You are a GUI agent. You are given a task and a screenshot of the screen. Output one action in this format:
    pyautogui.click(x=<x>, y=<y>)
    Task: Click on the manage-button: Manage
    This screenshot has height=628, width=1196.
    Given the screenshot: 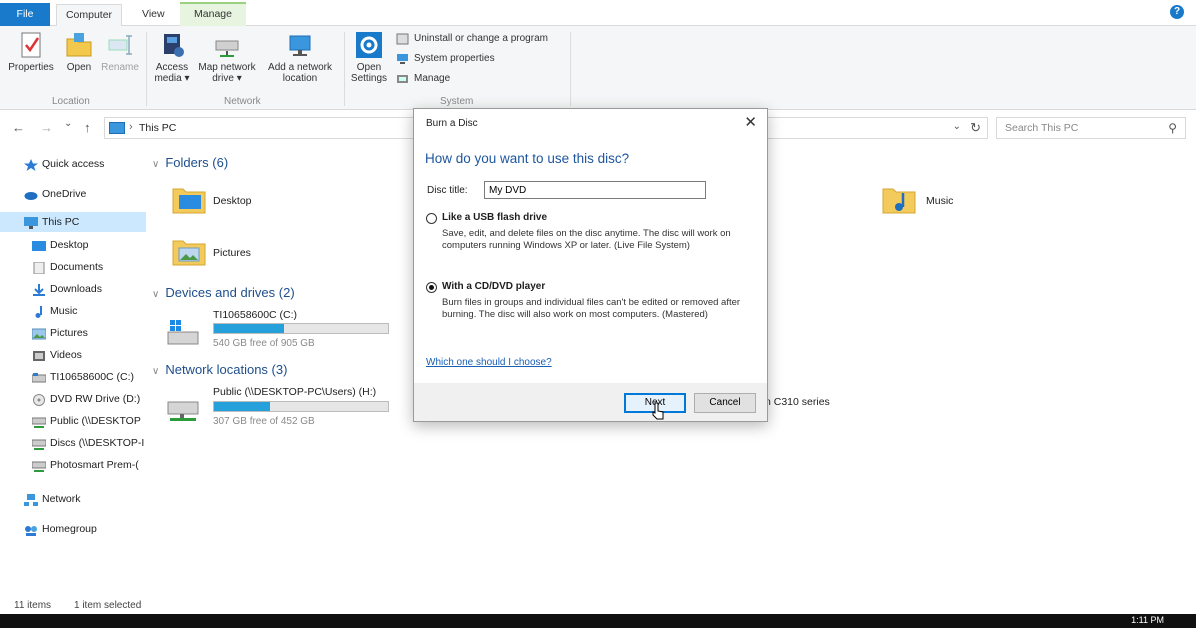 What is the action you would take?
    pyautogui.click(x=423, y=79)
    